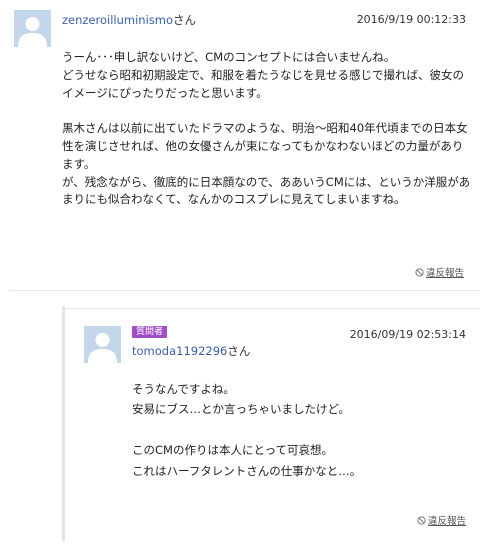 This screenshot has height=547, width=480. Describe the element at coordinates (247, 470) in the screenshot. I see `body-paragraph: これはハーフタレントさんの仕事かなと…。` at that location.